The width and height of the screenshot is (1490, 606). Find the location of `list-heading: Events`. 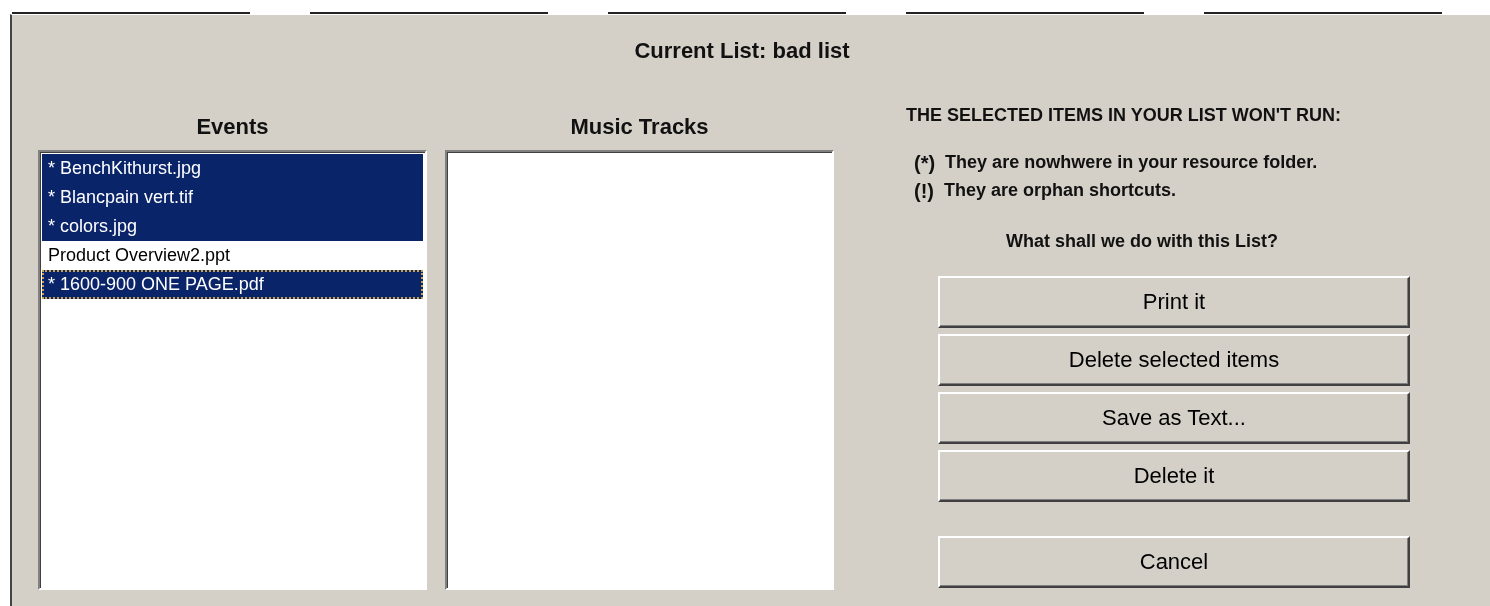

list-heading: Events is located at coordinates (232, 127).